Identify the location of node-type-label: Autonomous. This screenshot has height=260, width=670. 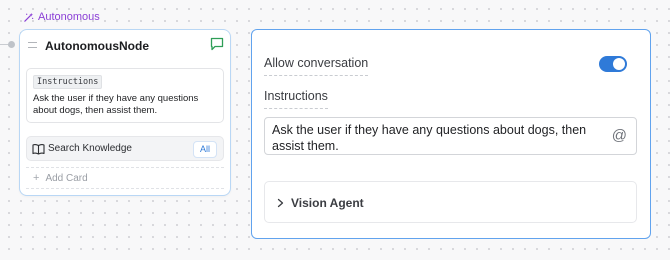
(69, 17).